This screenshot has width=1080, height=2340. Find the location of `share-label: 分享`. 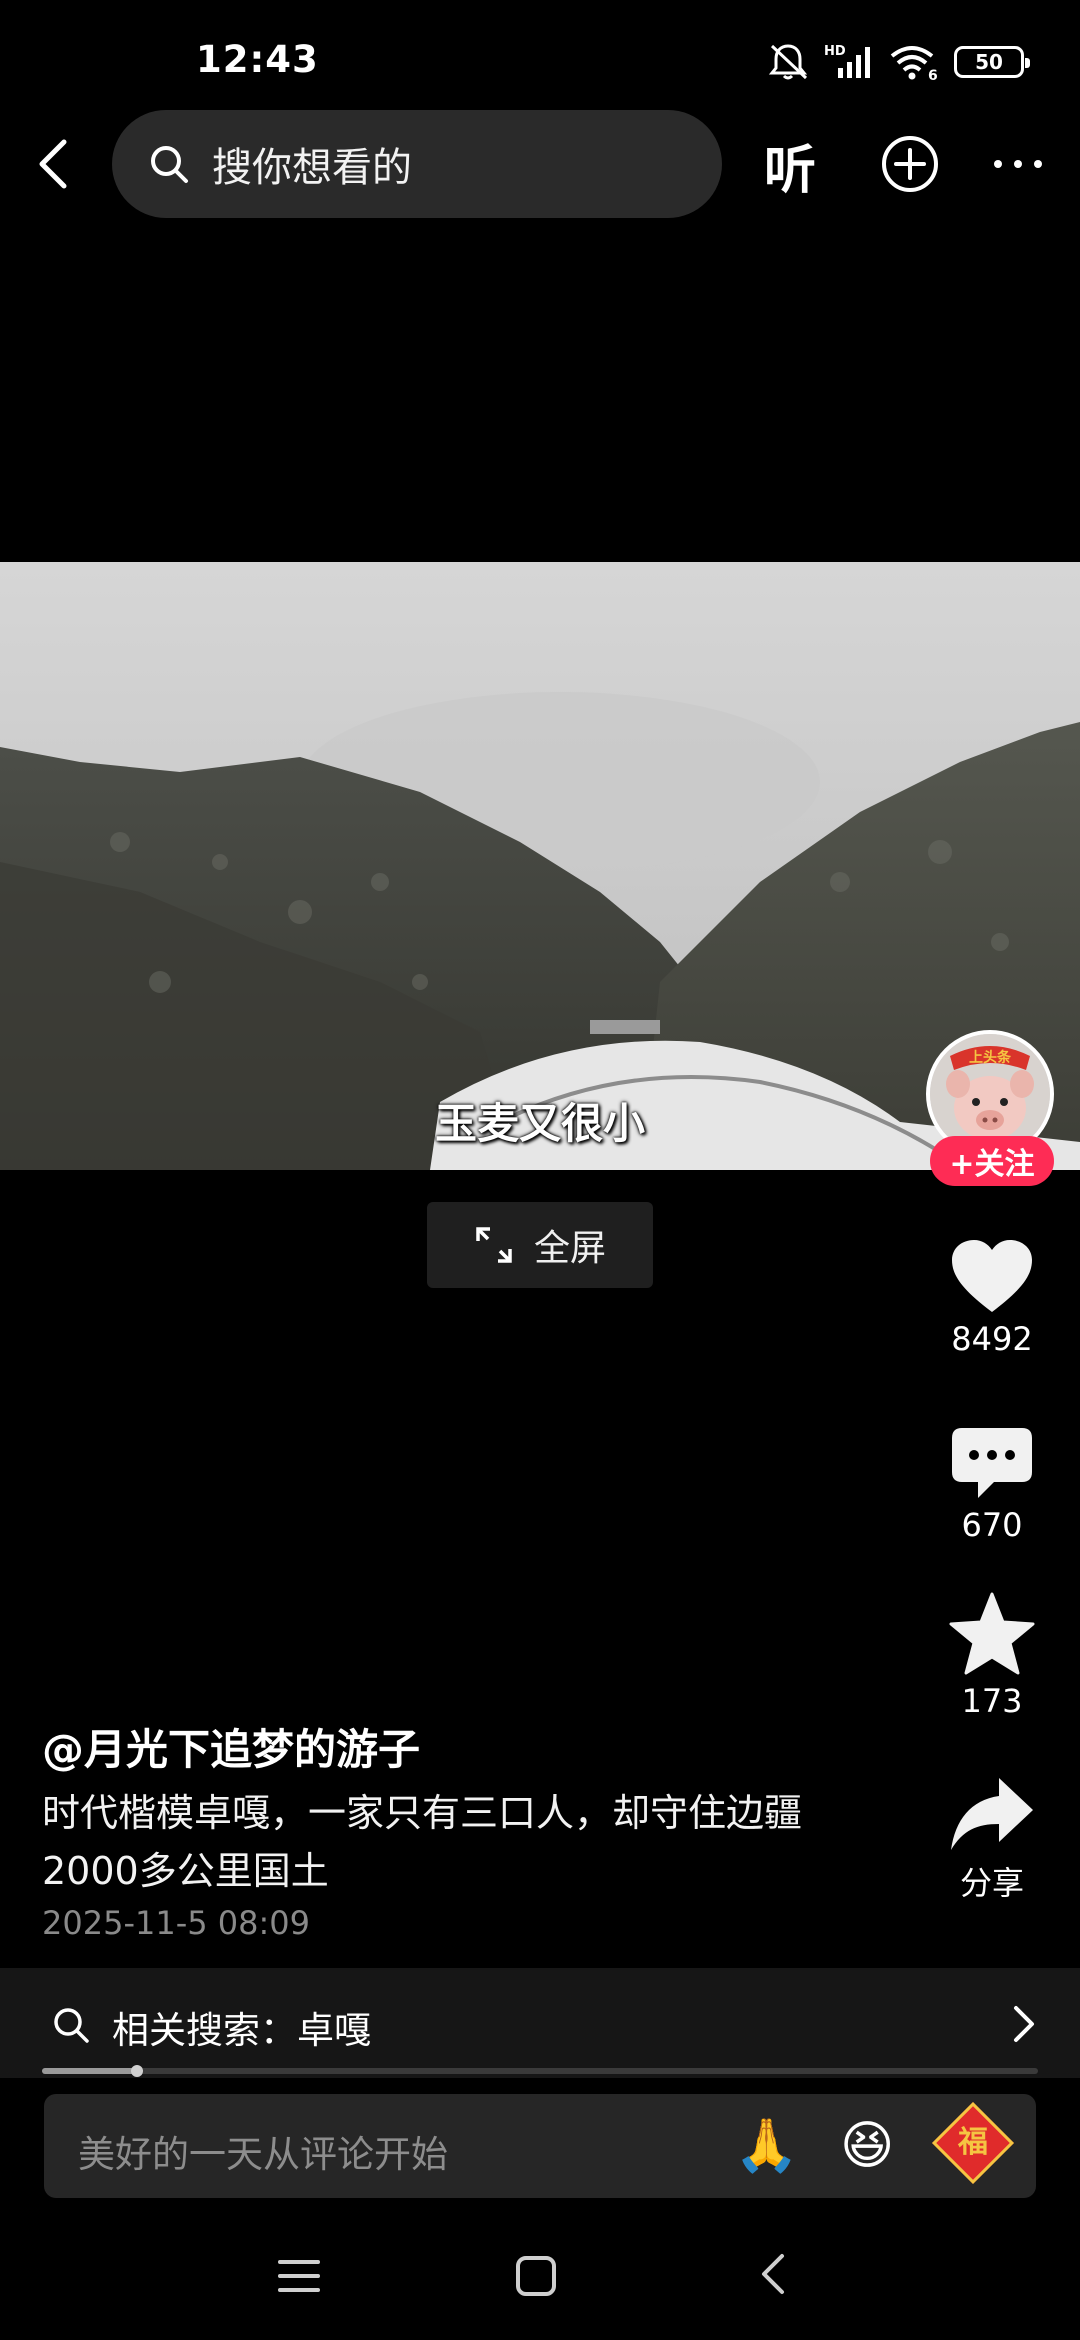

share-label: 分享 is located at coordinates (991, 1883).